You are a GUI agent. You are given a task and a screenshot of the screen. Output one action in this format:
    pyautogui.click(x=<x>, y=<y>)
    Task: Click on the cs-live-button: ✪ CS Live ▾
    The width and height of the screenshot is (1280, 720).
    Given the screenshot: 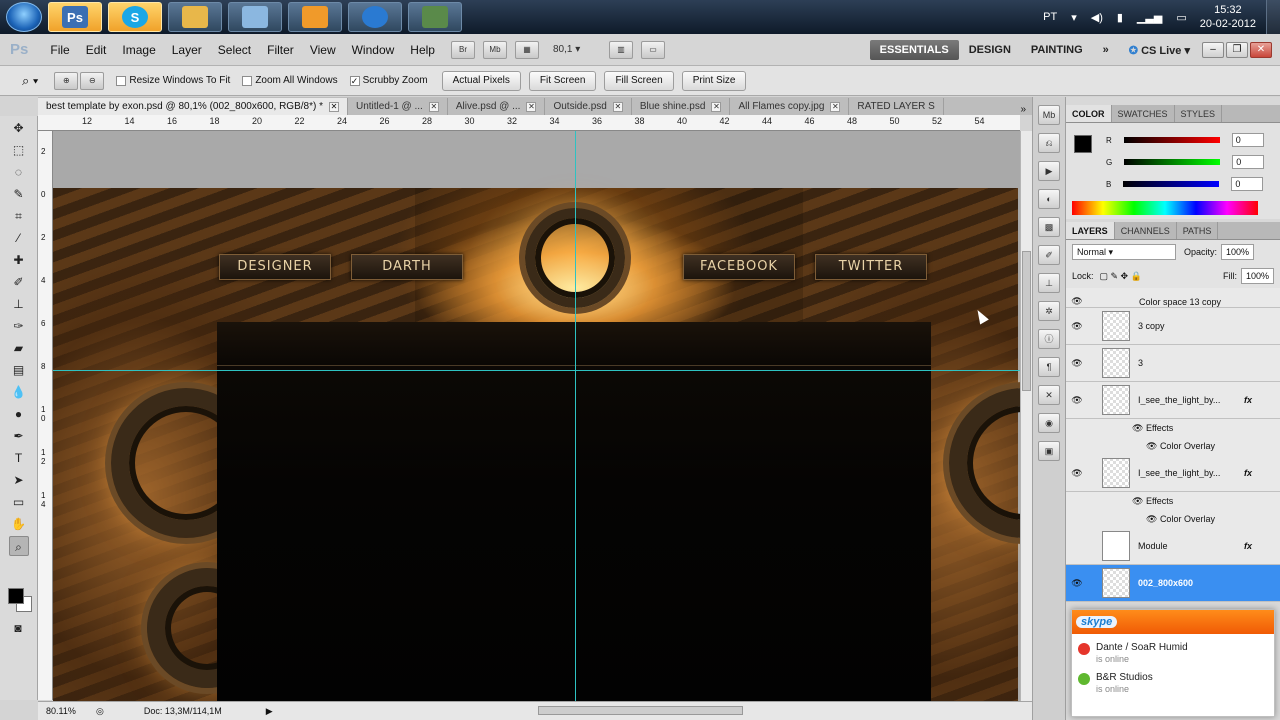 What is the action you would take?
    pyautogui.click(x=1159, y=50)
    